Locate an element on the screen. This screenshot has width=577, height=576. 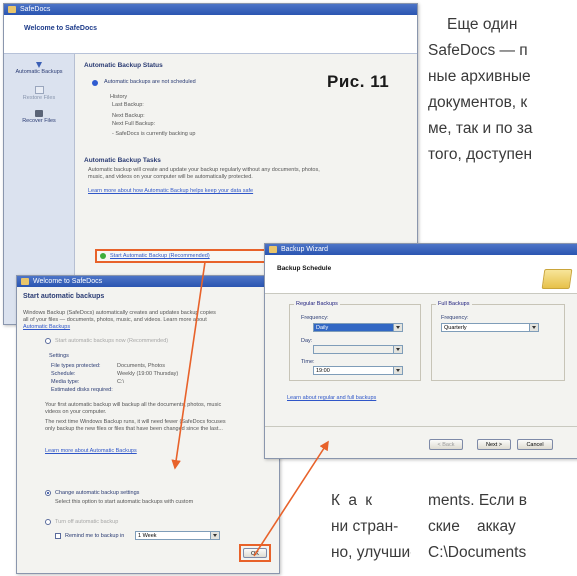
folder-icon is located at coordinates (557, 279).